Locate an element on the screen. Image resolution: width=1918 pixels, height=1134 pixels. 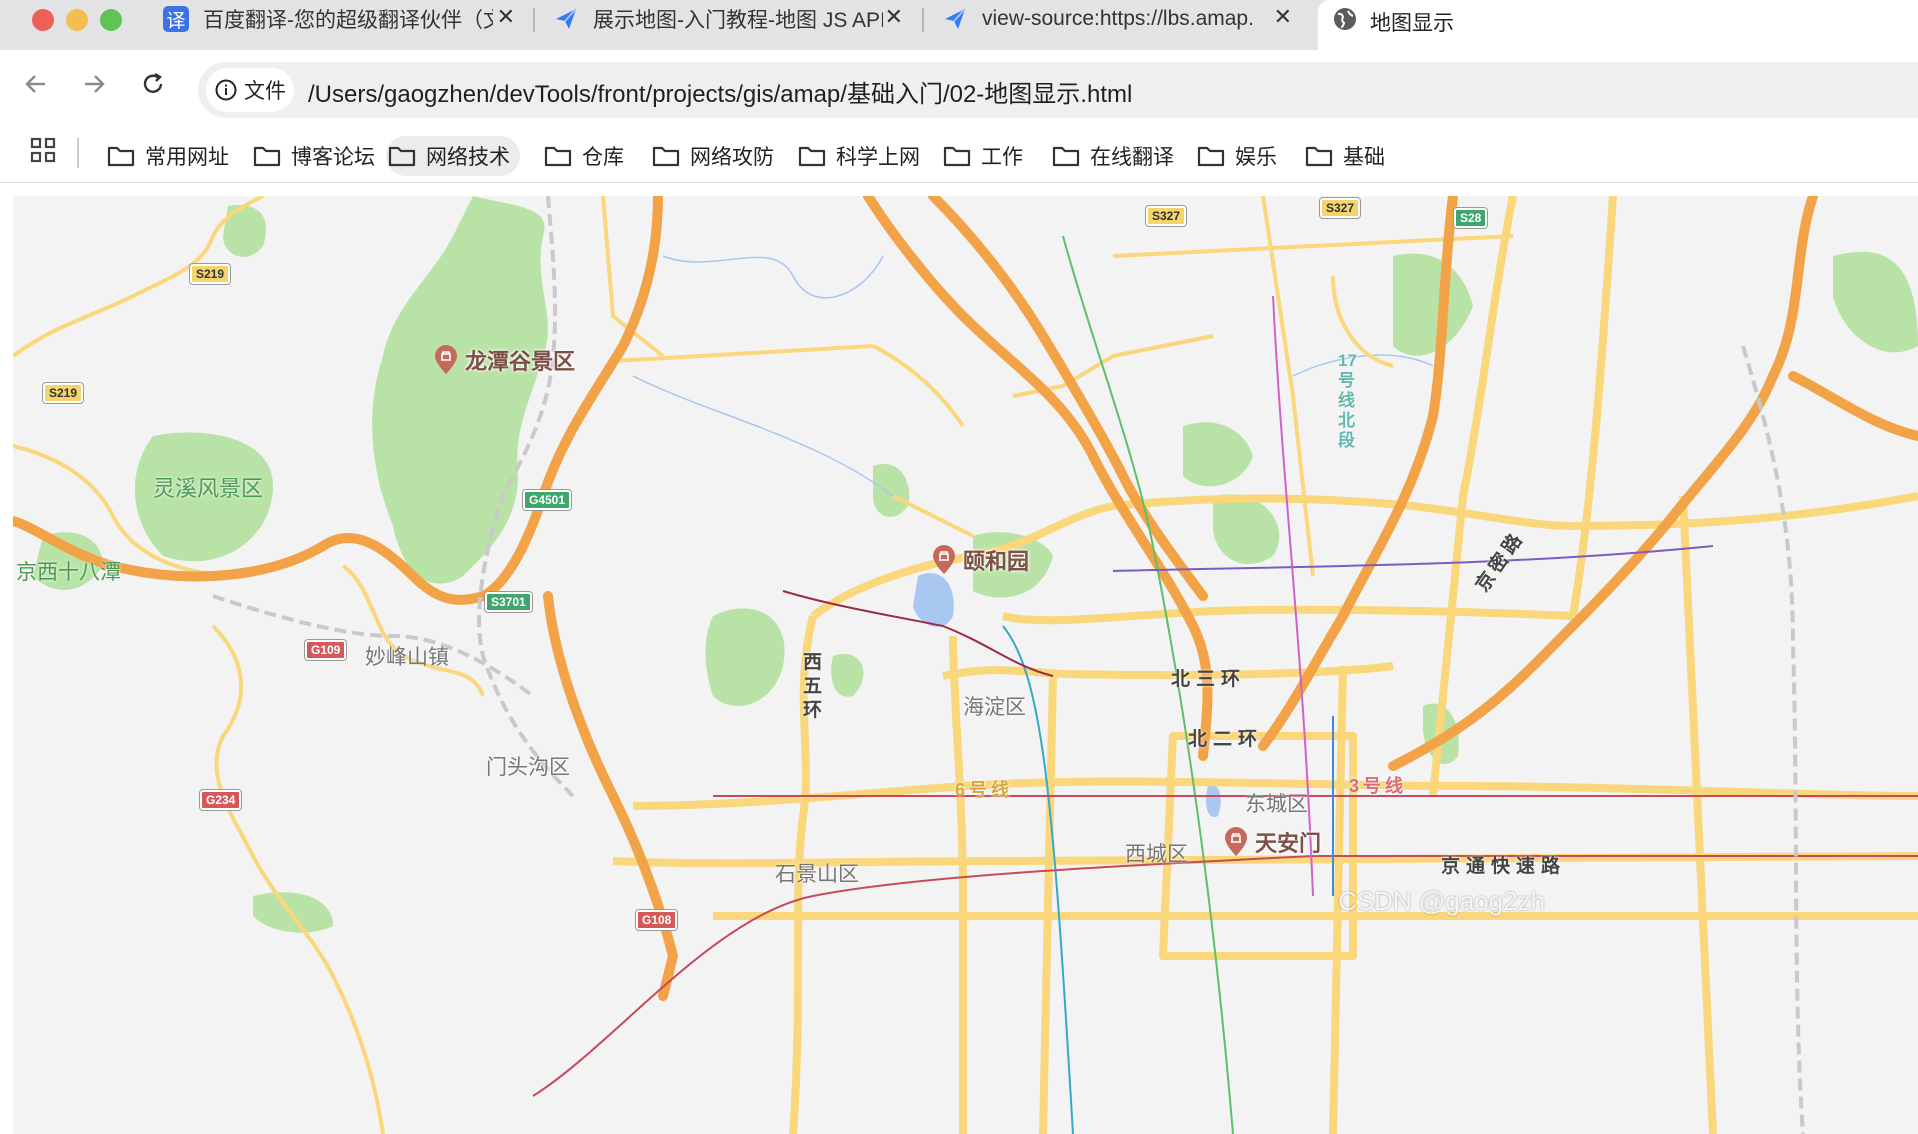
scenic-label: 灵溪风景区 is located at coordinates (208, 488).